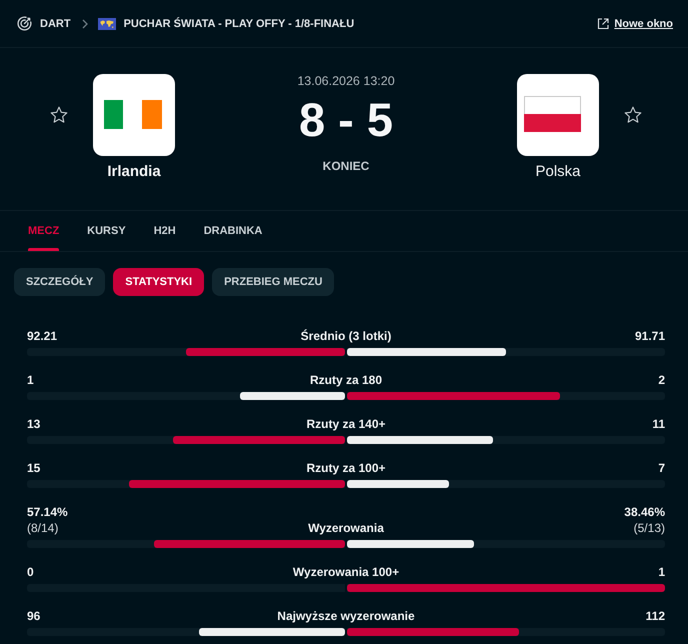 The width and height of the screenshot is (688, 644). I want to click on tab: KURSY, so click(106, 231).